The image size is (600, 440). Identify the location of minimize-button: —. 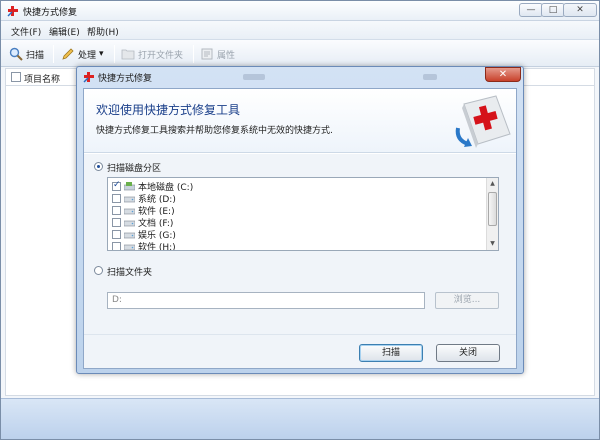
(531, 10).